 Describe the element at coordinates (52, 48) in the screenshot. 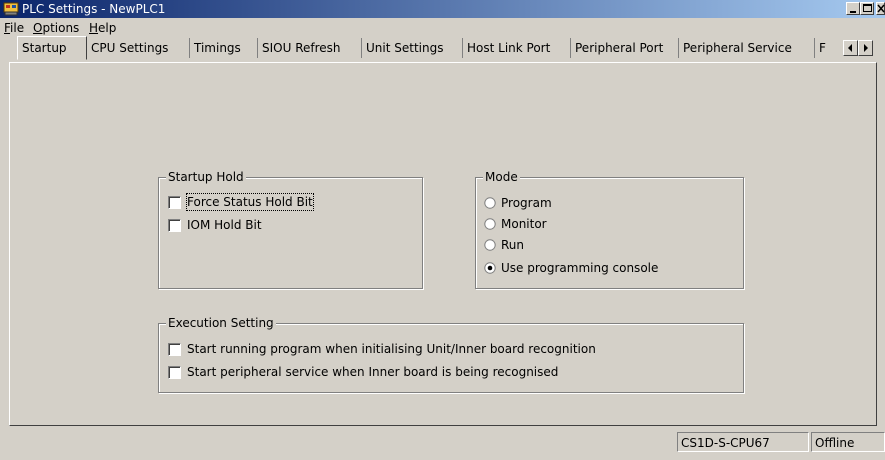

I see `tab-startup: Startup` at that location.